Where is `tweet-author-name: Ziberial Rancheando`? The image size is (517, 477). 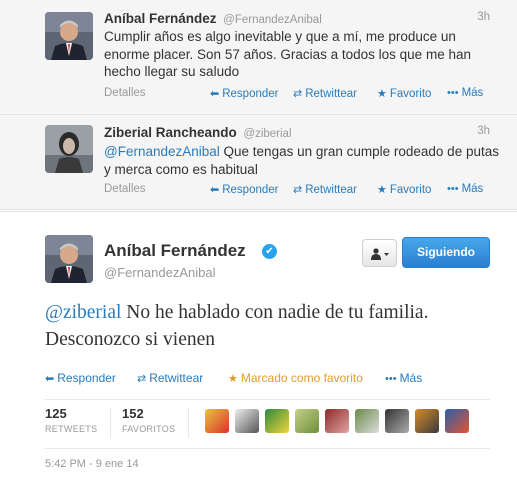
tweet-author-name: Ziberial Rancheando is located at coordinates (170, 132).